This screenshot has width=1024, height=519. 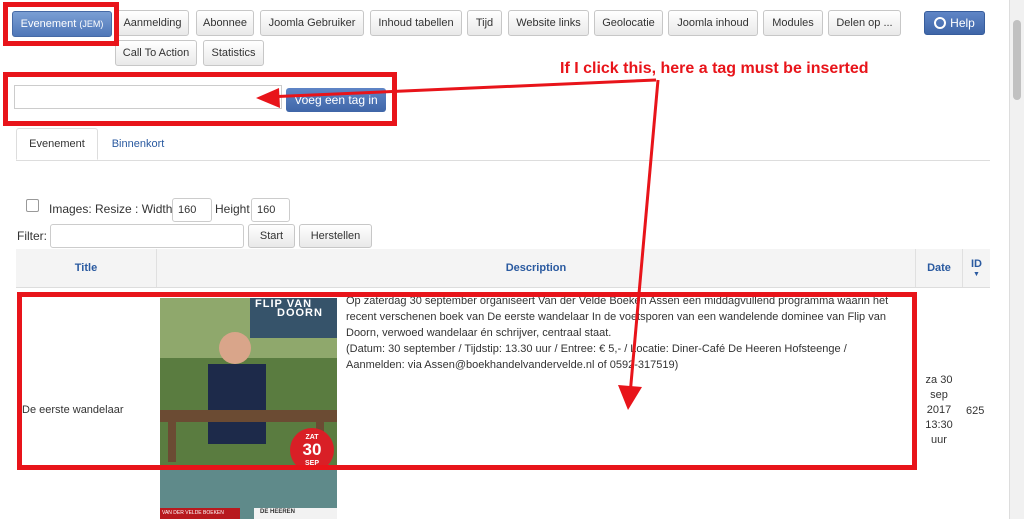 I want to click on poster-store-left: VAN DER VELDE BOEKEN, so click(x=193, y=513).